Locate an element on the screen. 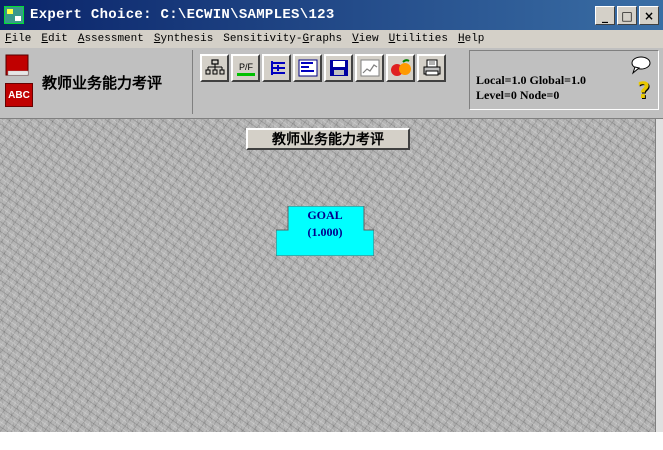 The height and width of the screenshot is (450, 663). save-disk-icon is located at coordinates (338, 68).